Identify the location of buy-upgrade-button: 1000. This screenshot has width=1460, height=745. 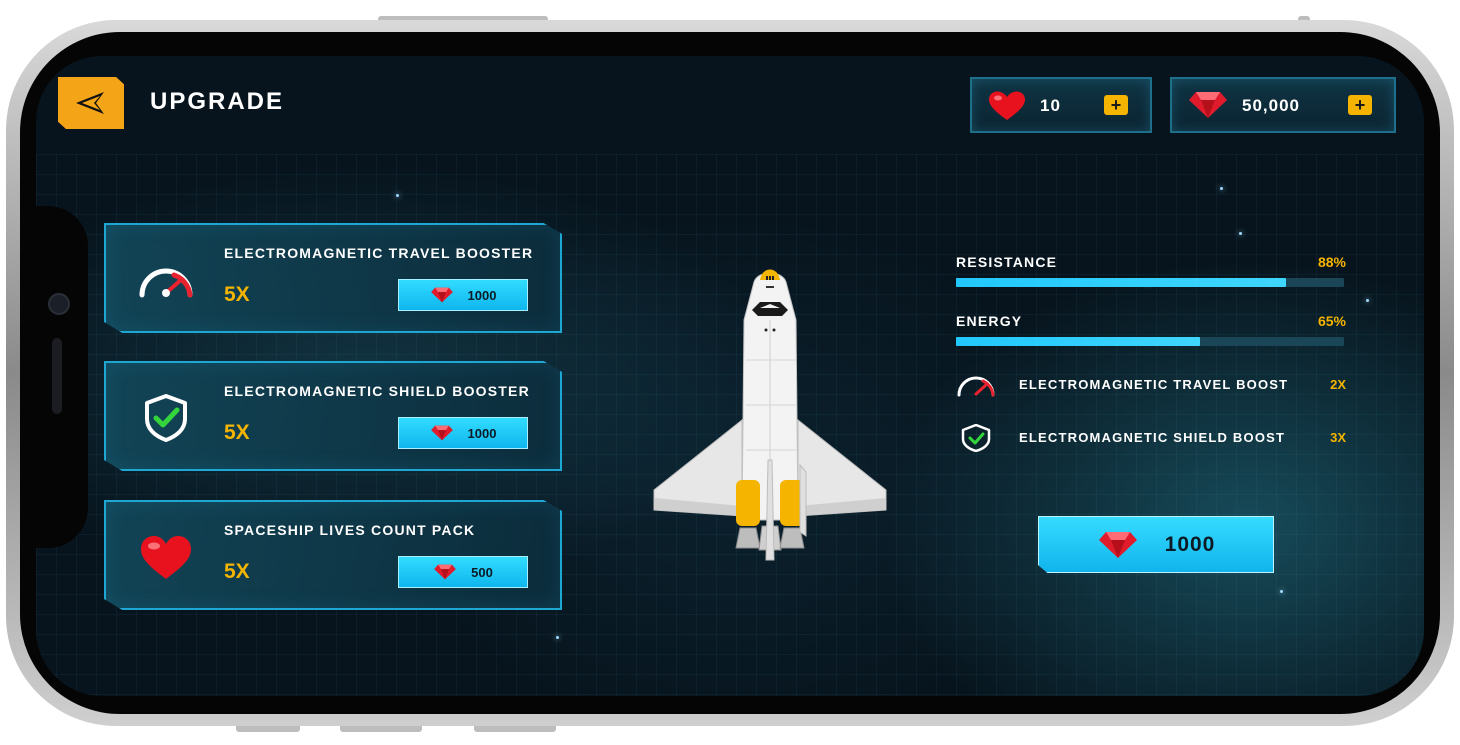
(1156, 544).